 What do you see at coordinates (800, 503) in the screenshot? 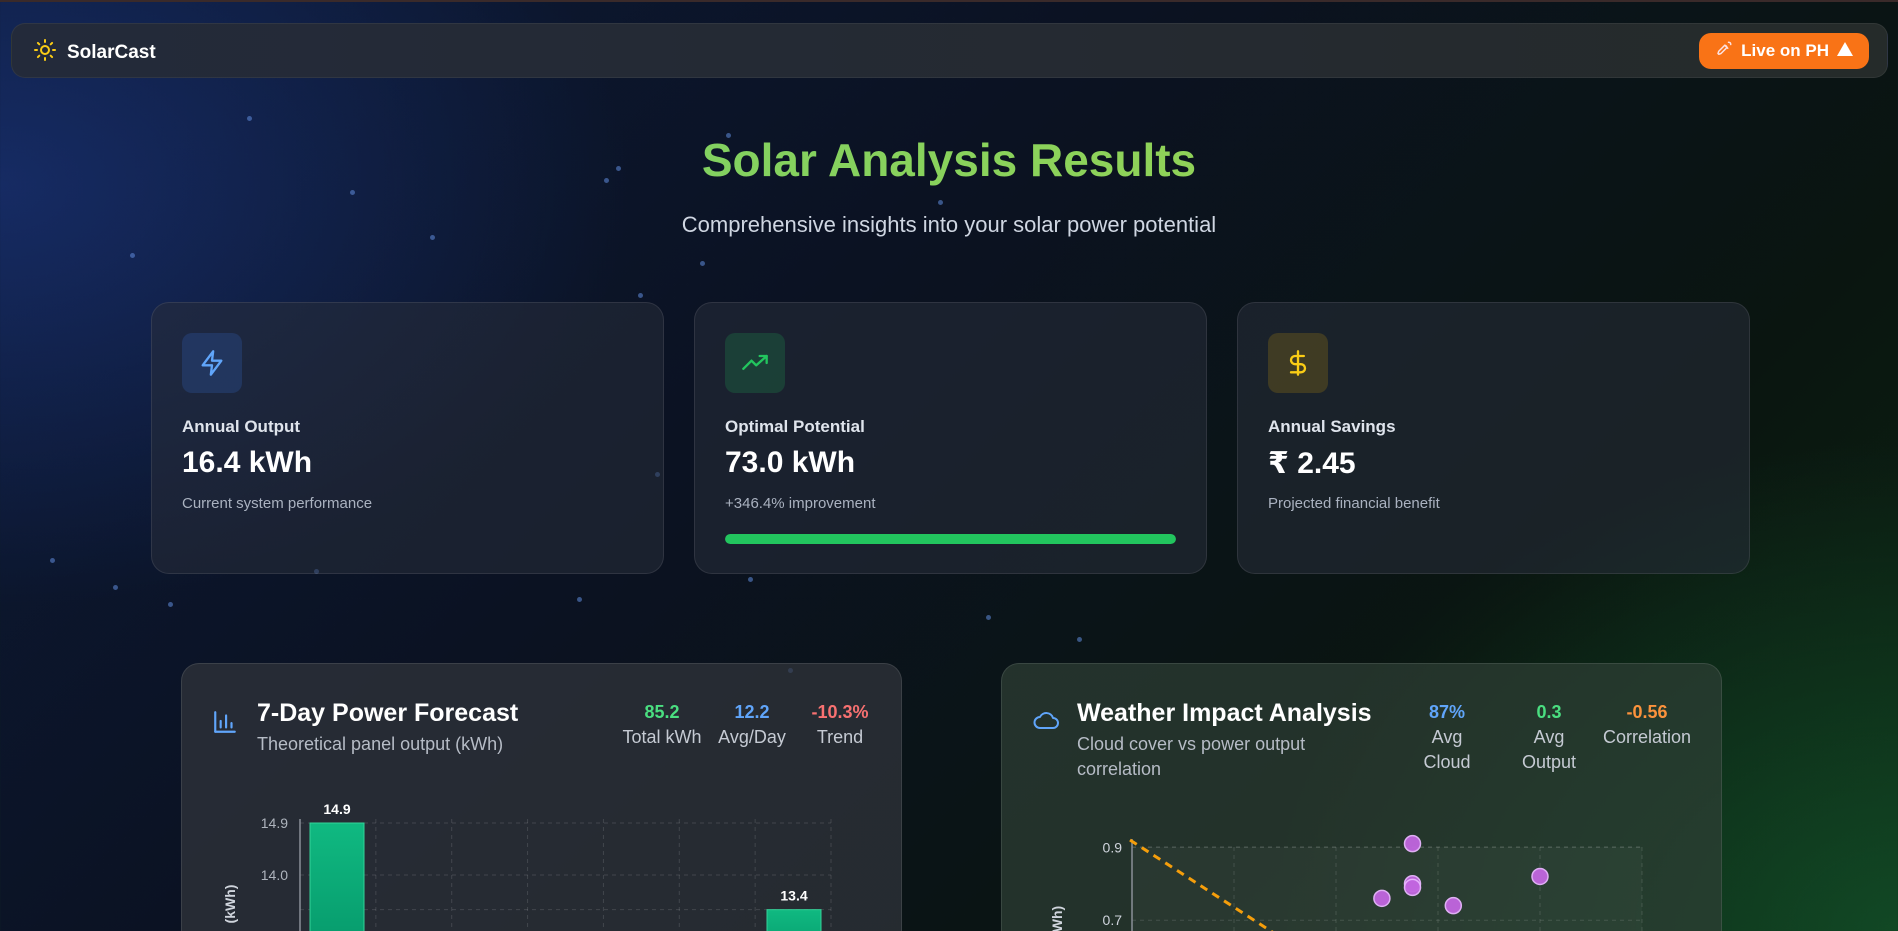
I see `stat-note: +346.4% improvement` at bounding box center [800, 503].